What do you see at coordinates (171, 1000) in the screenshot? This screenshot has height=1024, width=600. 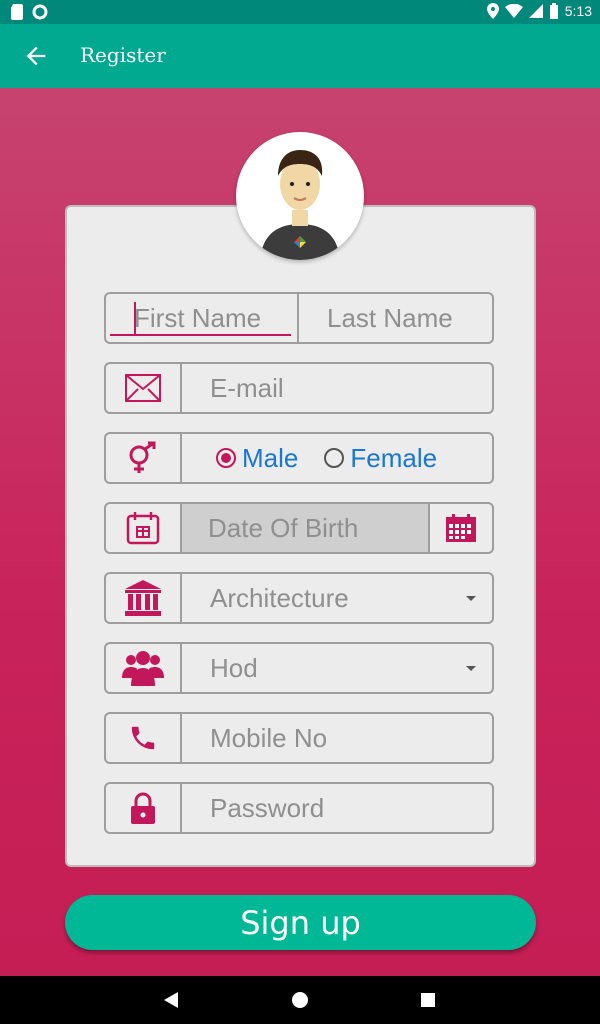 I see `nav-back-icon` at bounding box center [171, 1000].